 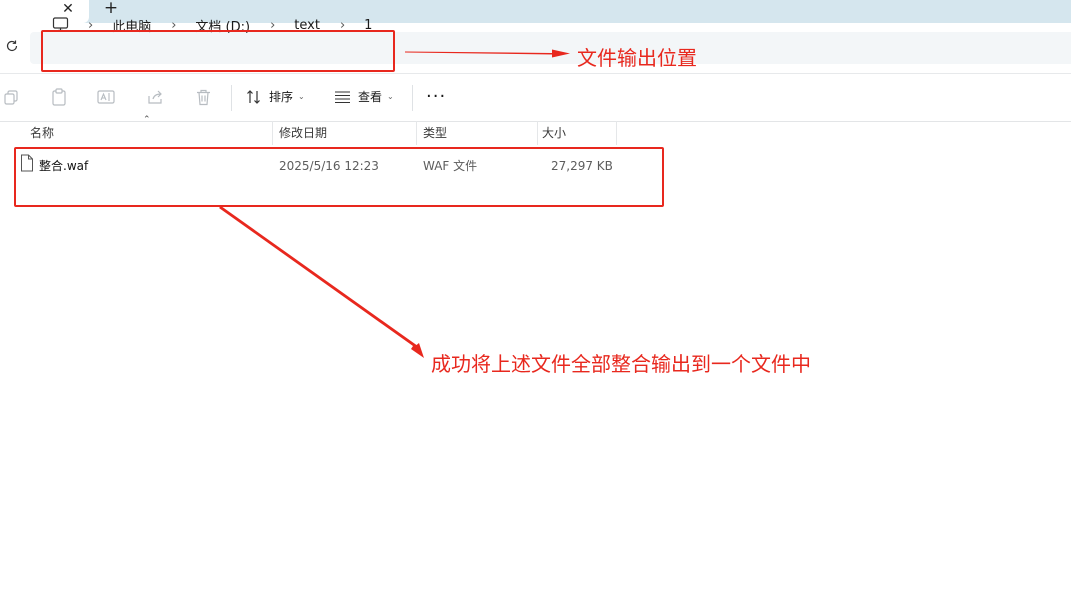 I want to click on arrow-to-output-label, so click(x=487, y=53).